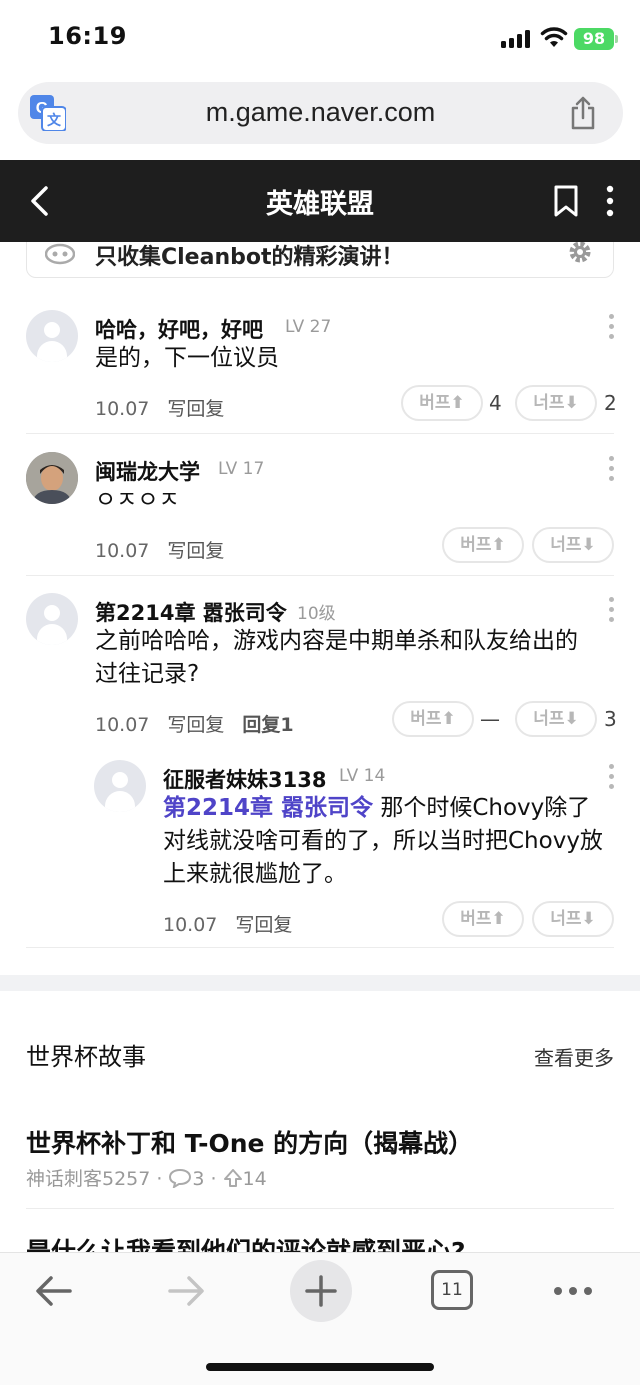 Image resolution: width=640 pixels, height=1385 pixels. I want to click on author-level: LV 27, so click(308, 327).